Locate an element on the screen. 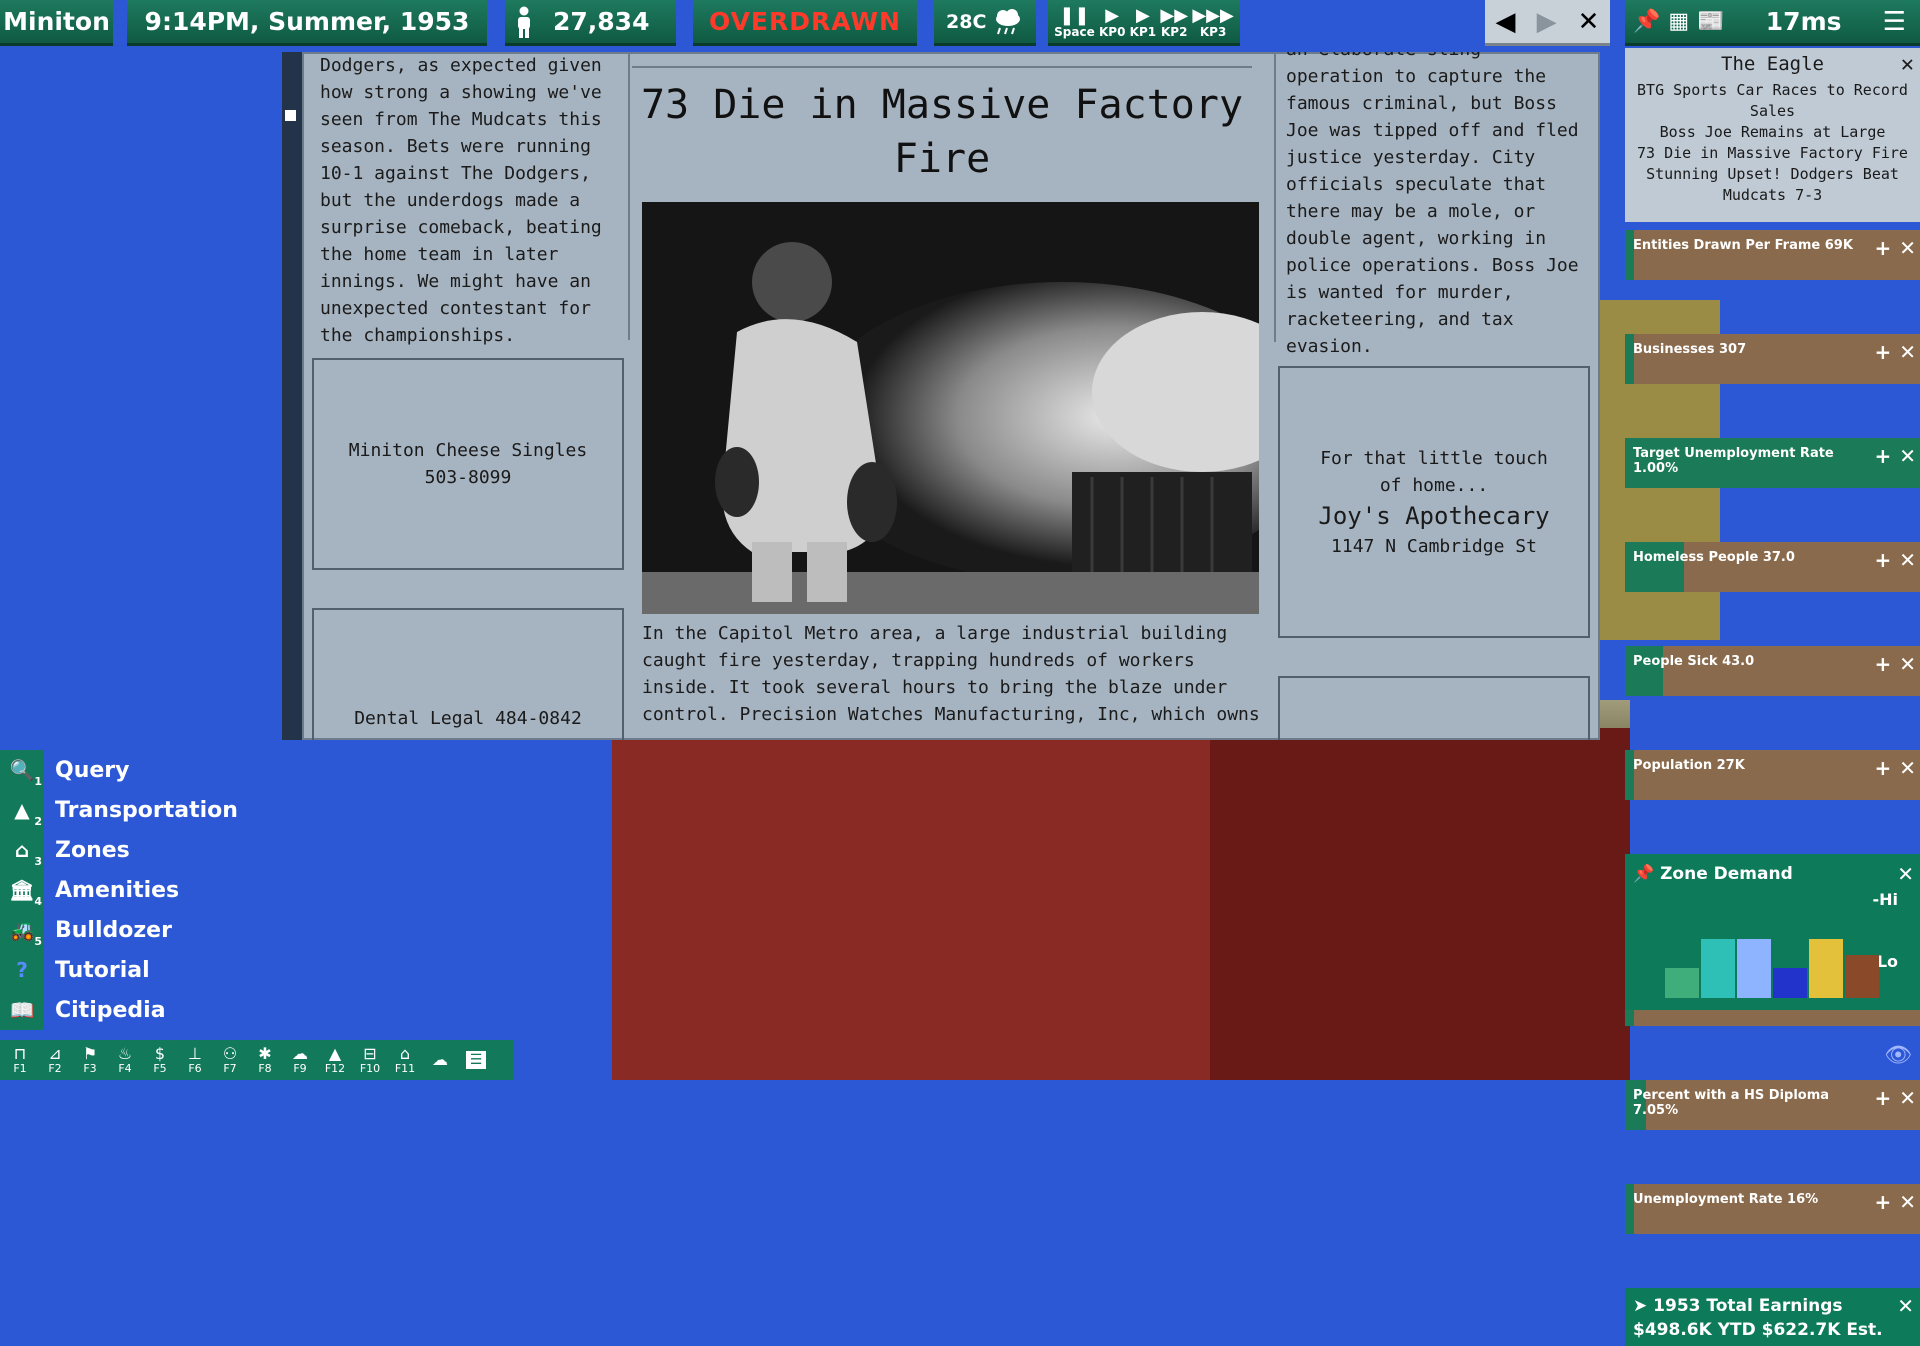 Image resolution: width=1920 pixels, height=1346 pixels. f9-tool: ☁ F9 is located at coordinates (300, 1060).